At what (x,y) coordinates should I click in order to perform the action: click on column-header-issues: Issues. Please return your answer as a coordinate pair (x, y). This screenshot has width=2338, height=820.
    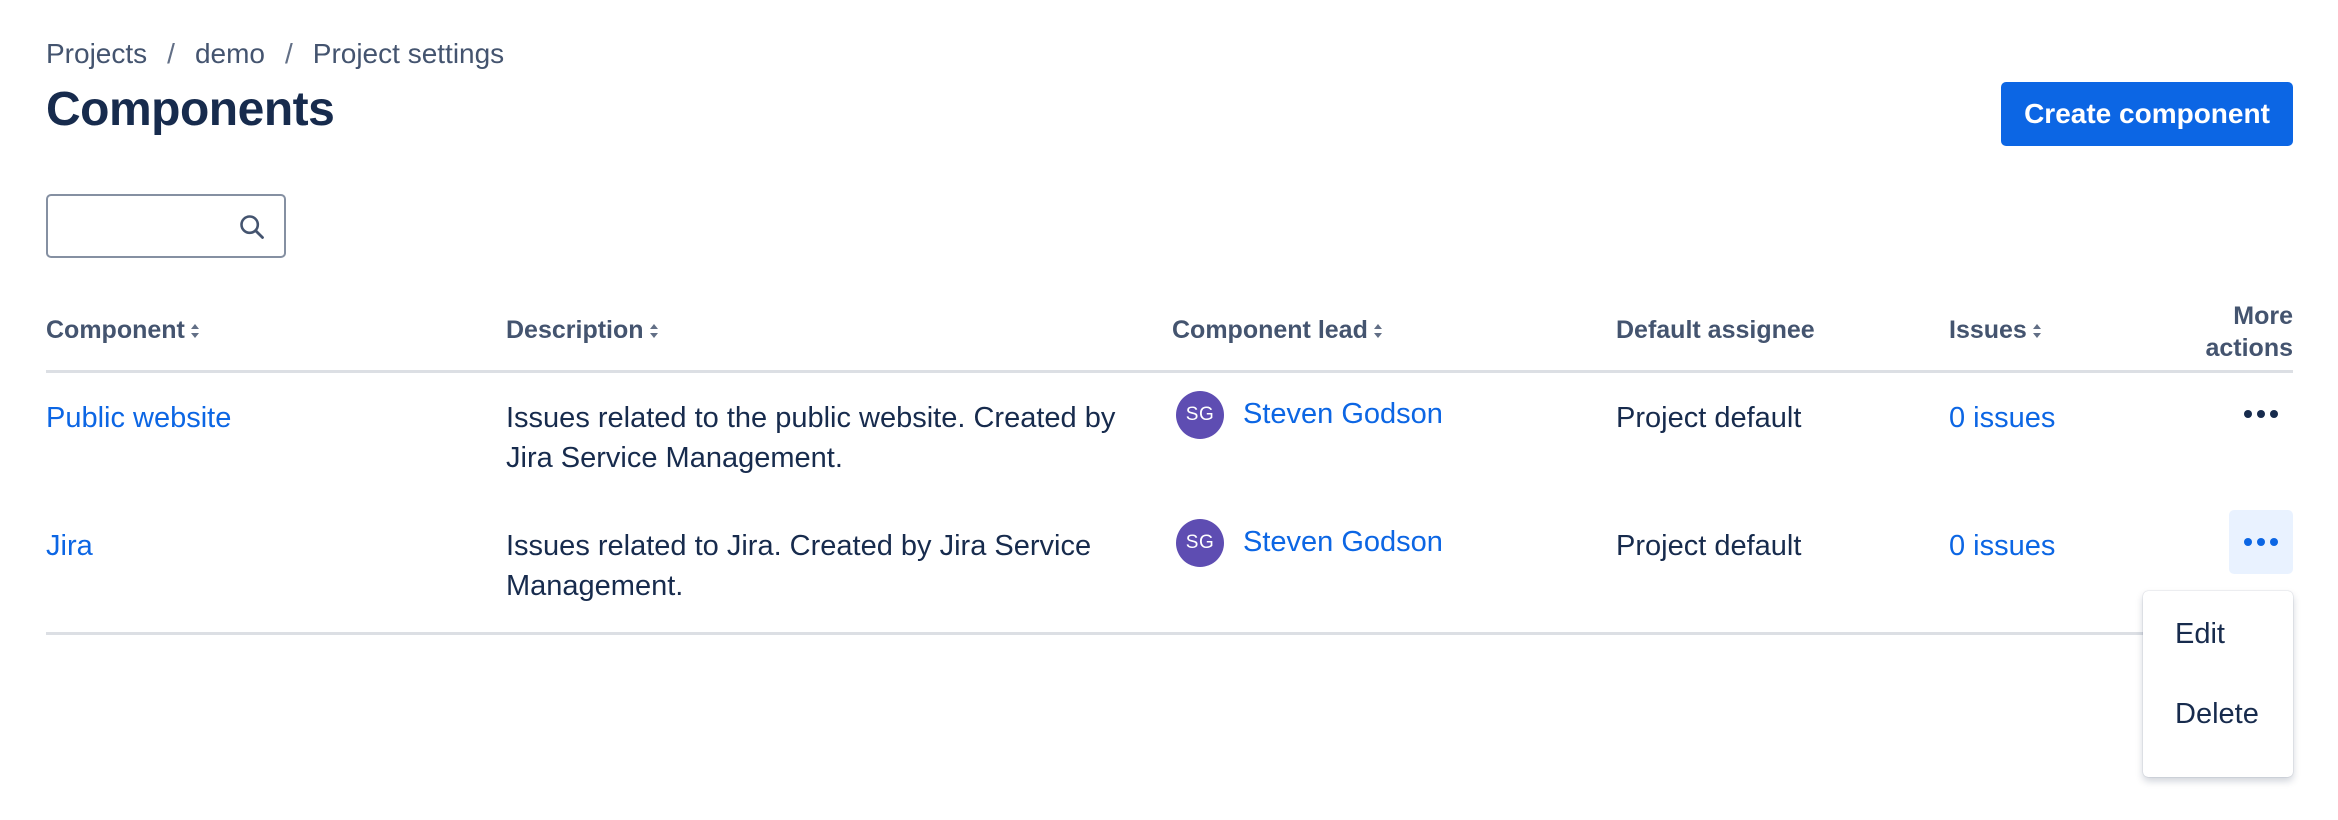
    Looking at the image, I should click on (1996, 330).